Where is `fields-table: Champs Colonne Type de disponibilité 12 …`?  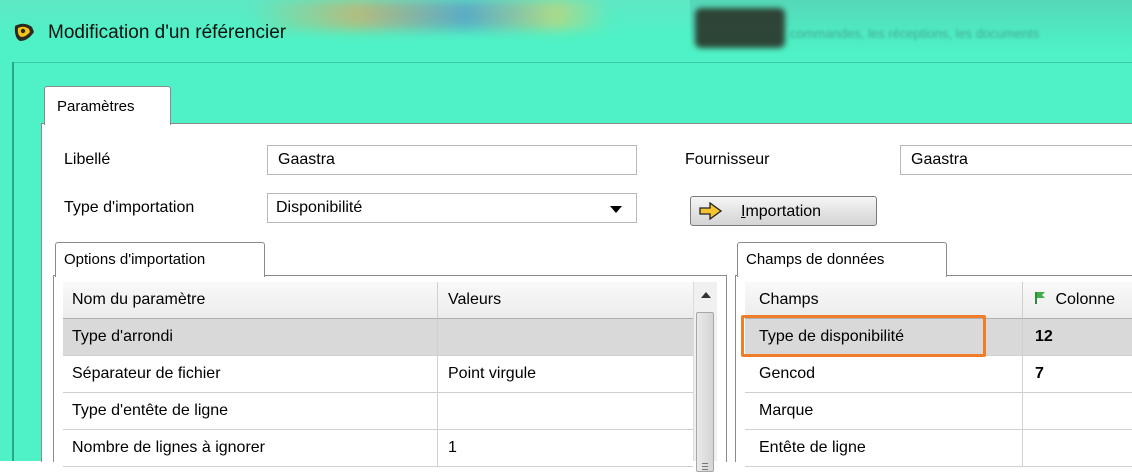 fields-table: Champs Colonne Type de disponibilité 12 … is located at coordinates (938, 374).